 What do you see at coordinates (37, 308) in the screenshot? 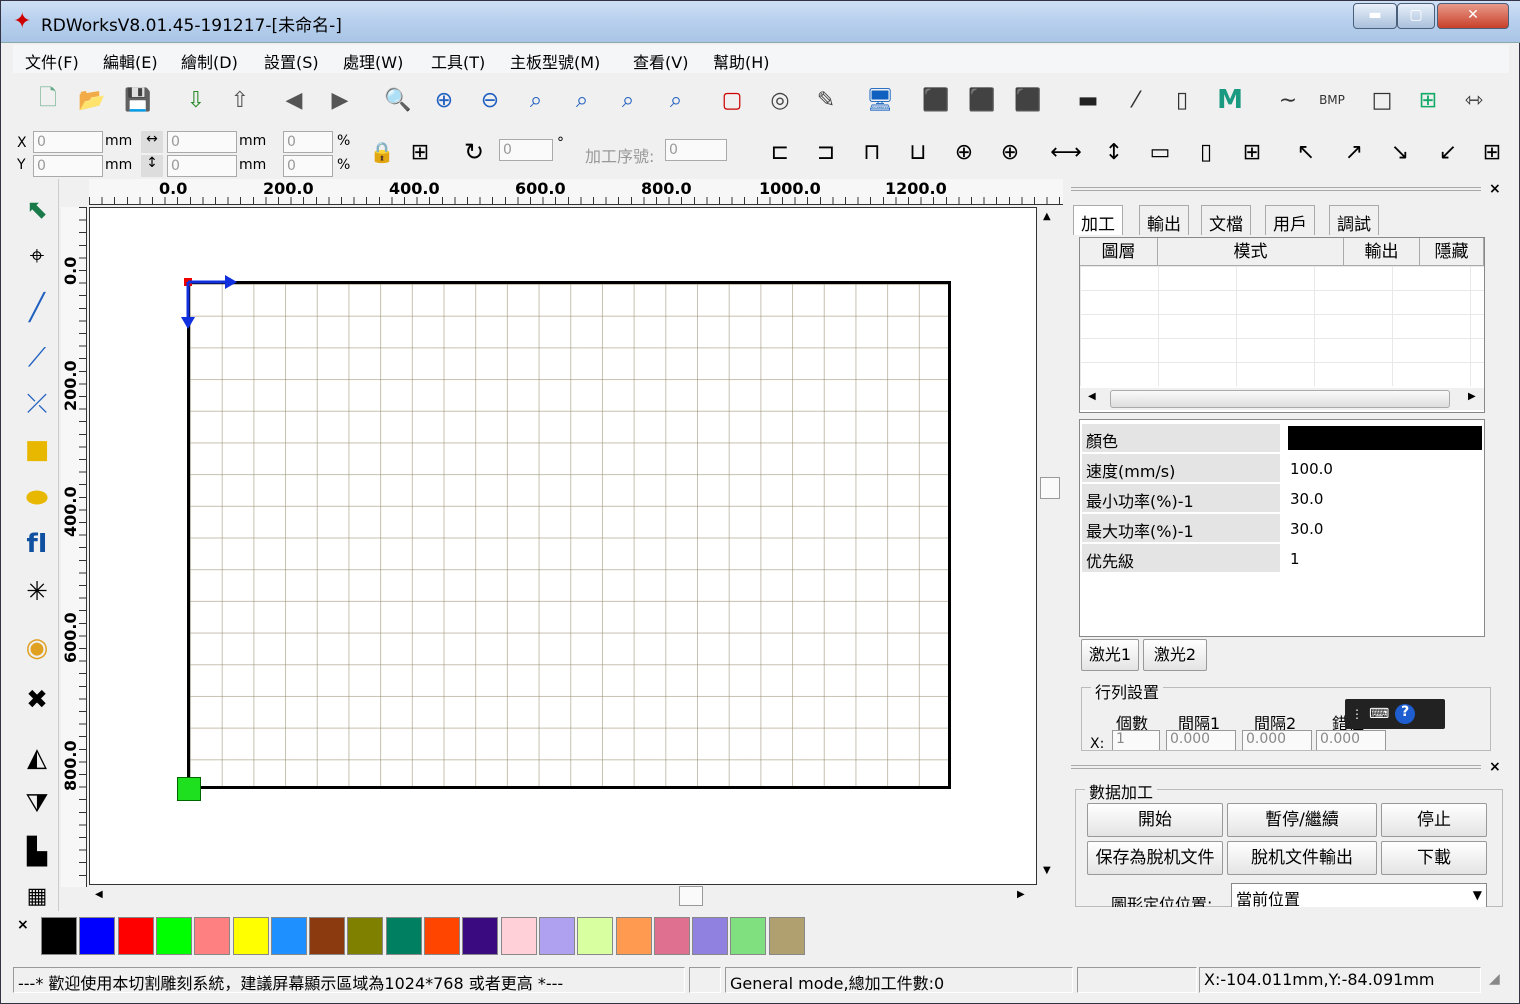
I see `line-icon: ╱` at bounding box center [37, 308].